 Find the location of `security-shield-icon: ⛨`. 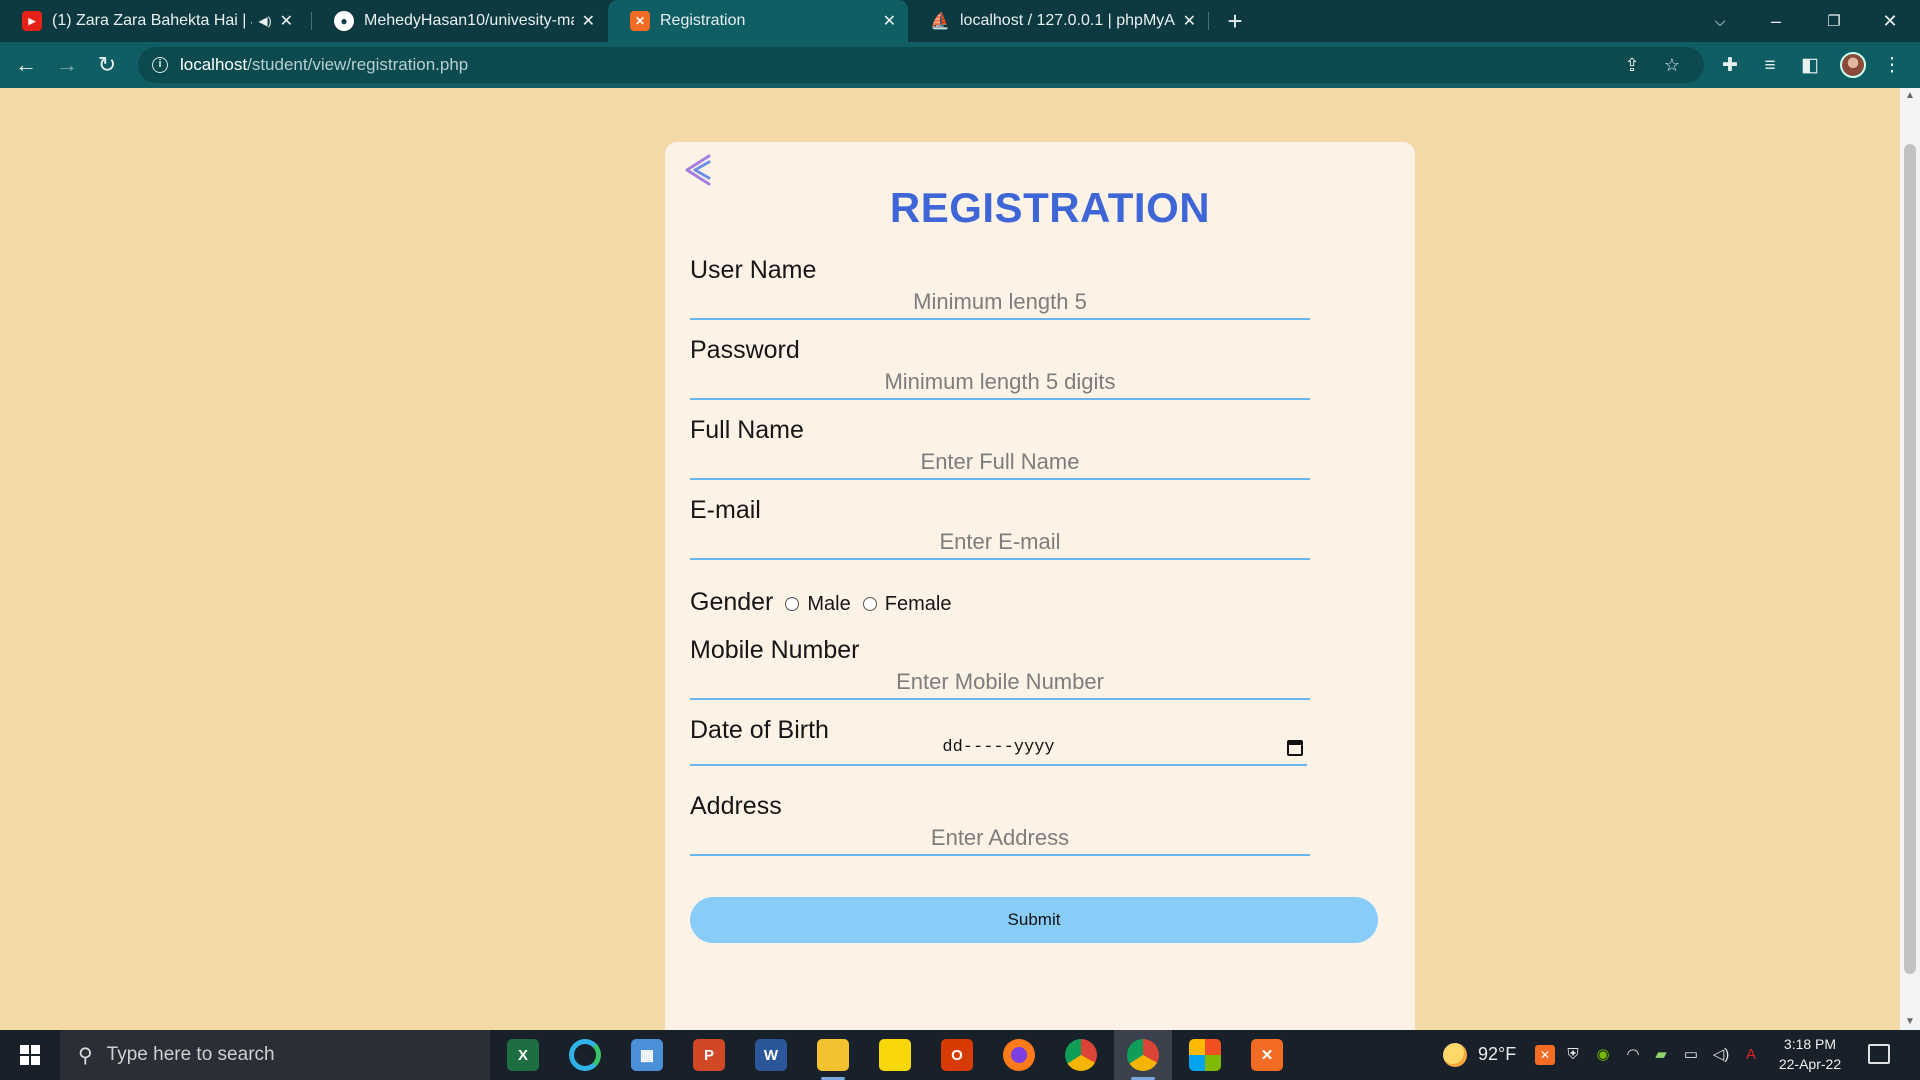

security-shield-icon: ⛨ is located at coordinates (1573, 1055).